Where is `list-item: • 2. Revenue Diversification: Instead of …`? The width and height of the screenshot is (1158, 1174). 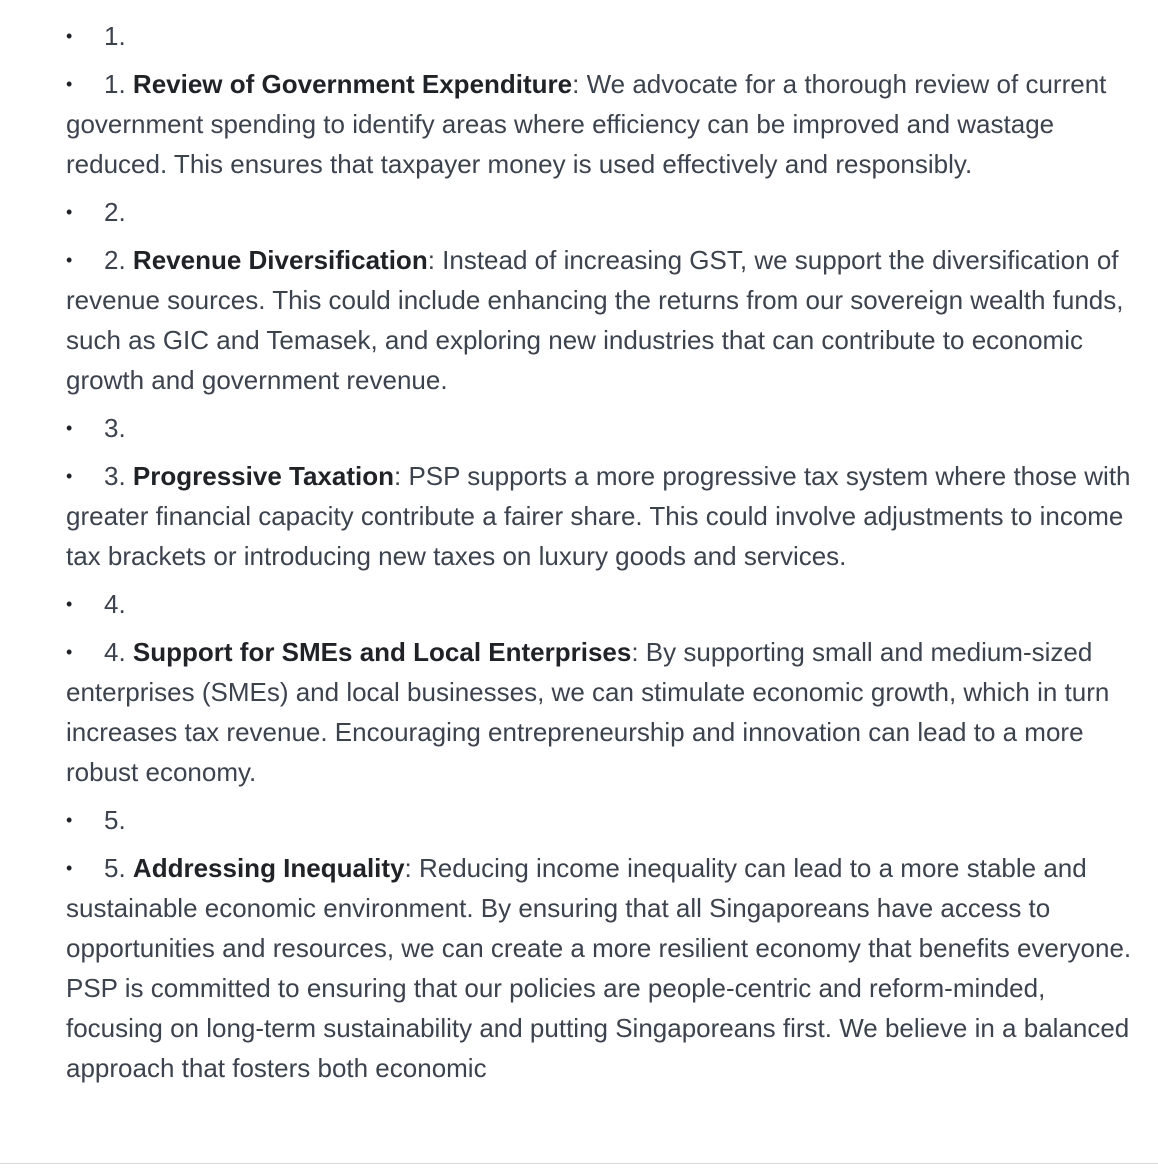 list-item: • 2. Revenue Diversification: Instead of … is located at coordinates (604, 320).